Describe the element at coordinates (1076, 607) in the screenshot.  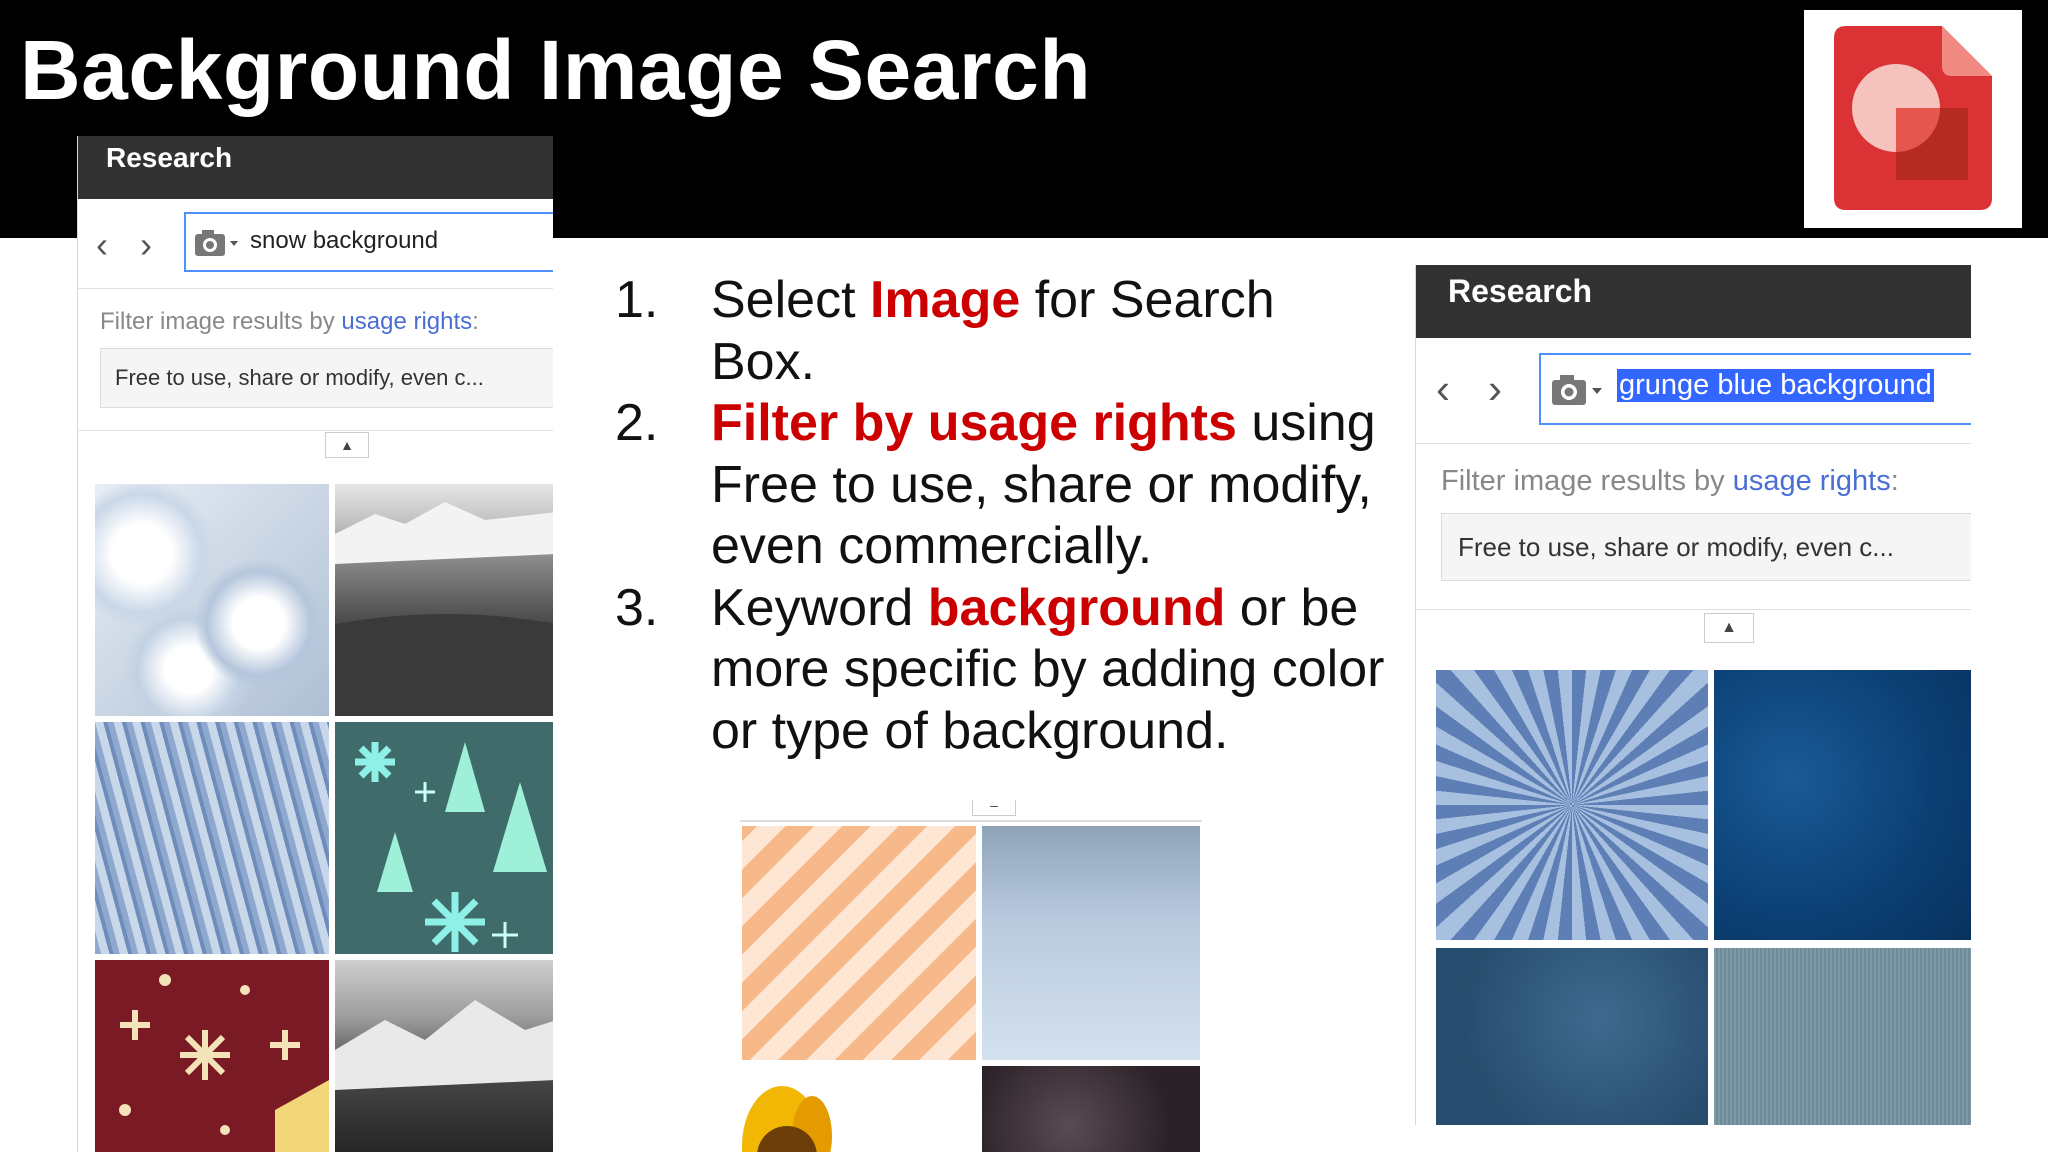
I see `step-highlight: background` at that location.